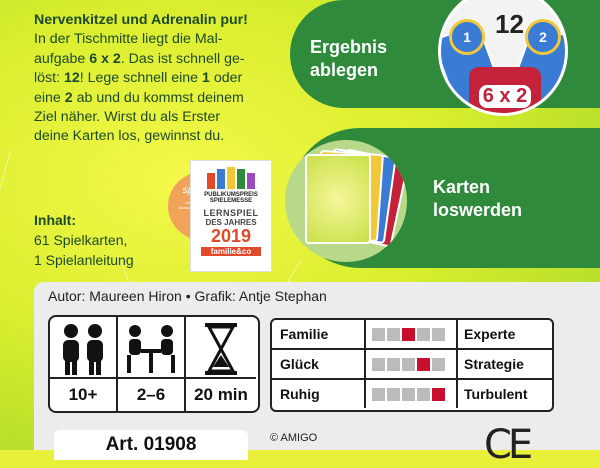 This screenshot has width=600, height=468. I want to click on contents: Inhalt: 61 Spielkarten, 1 Spielanleitung, so click(84, 240).